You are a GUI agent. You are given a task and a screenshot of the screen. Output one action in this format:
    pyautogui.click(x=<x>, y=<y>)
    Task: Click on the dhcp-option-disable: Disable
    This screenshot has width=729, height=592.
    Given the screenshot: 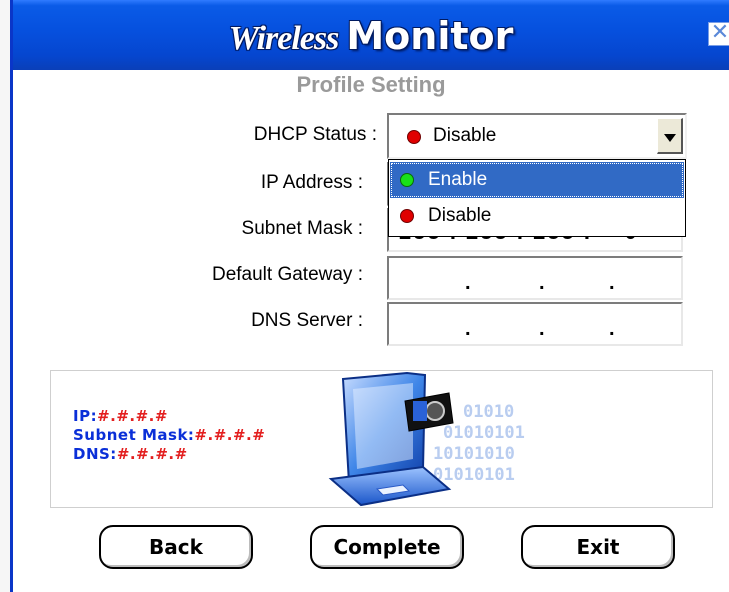 What is the action you would take?
    pyautogui.click(x=537, y=216)
    